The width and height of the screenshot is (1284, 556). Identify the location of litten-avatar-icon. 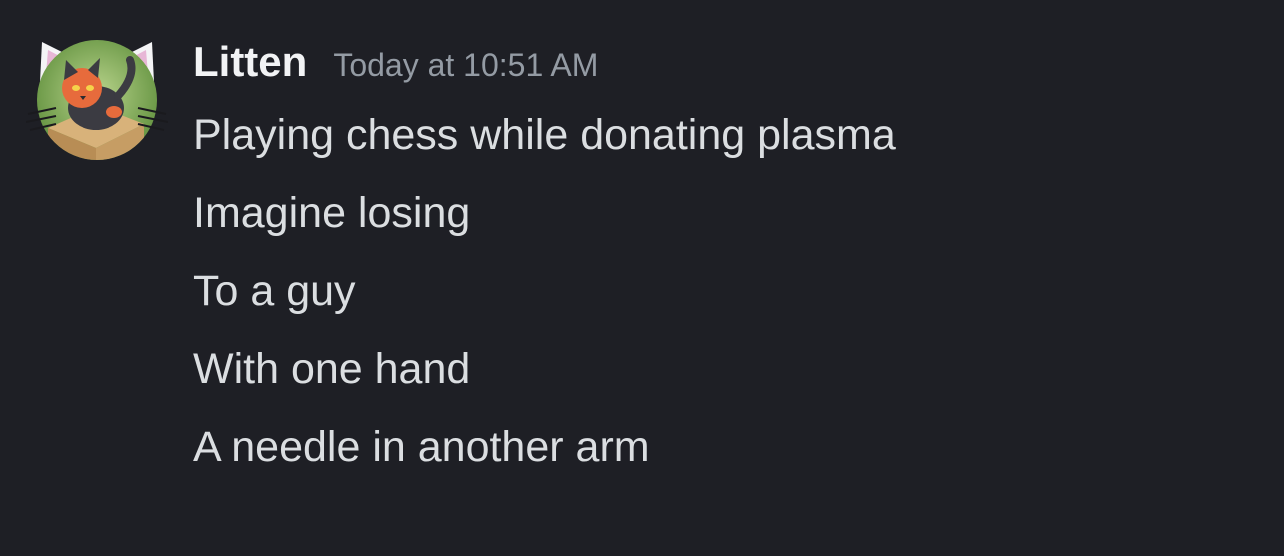
(97, 100).